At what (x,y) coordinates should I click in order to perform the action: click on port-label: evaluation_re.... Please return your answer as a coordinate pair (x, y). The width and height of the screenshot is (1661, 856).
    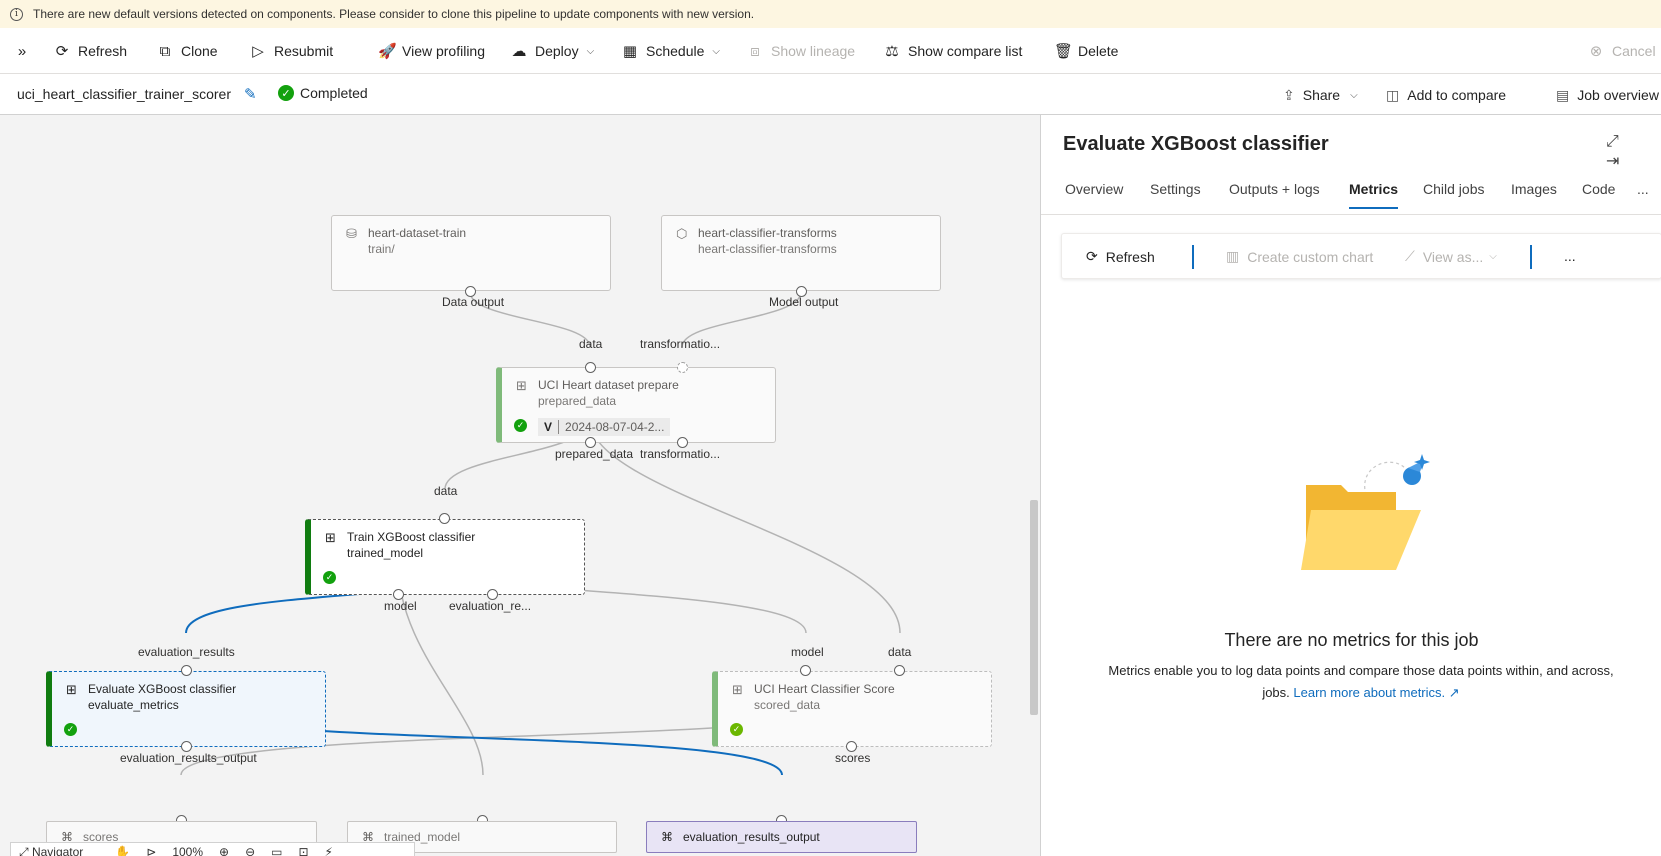
    Looking at the image, I should click on (490, 606).